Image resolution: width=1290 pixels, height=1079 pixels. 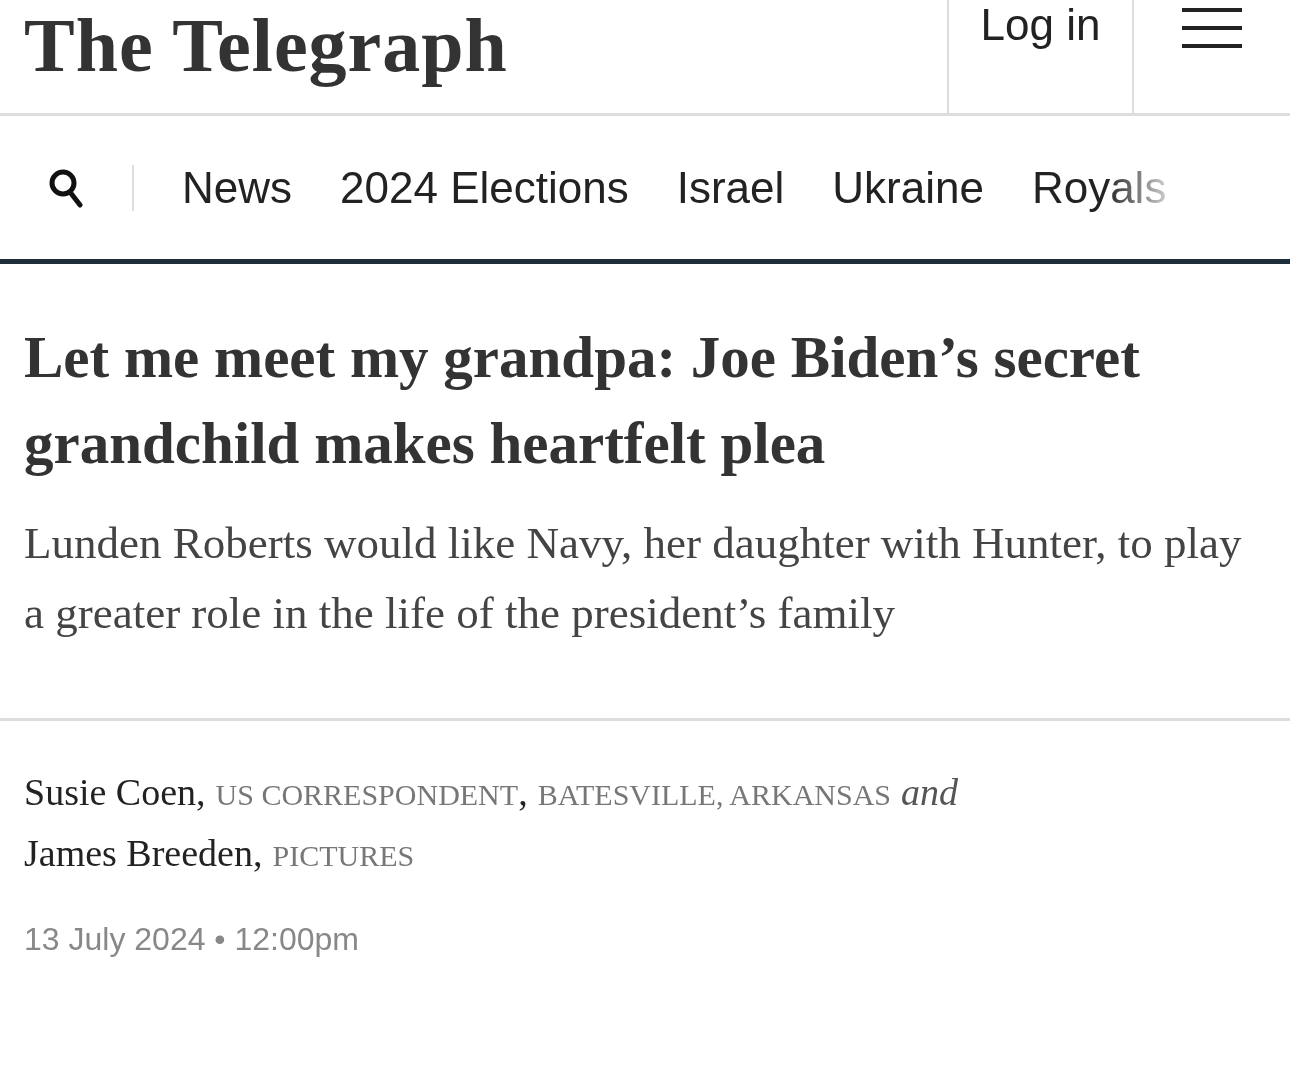 I want to click on search-icon, so click(x=66, y=187).